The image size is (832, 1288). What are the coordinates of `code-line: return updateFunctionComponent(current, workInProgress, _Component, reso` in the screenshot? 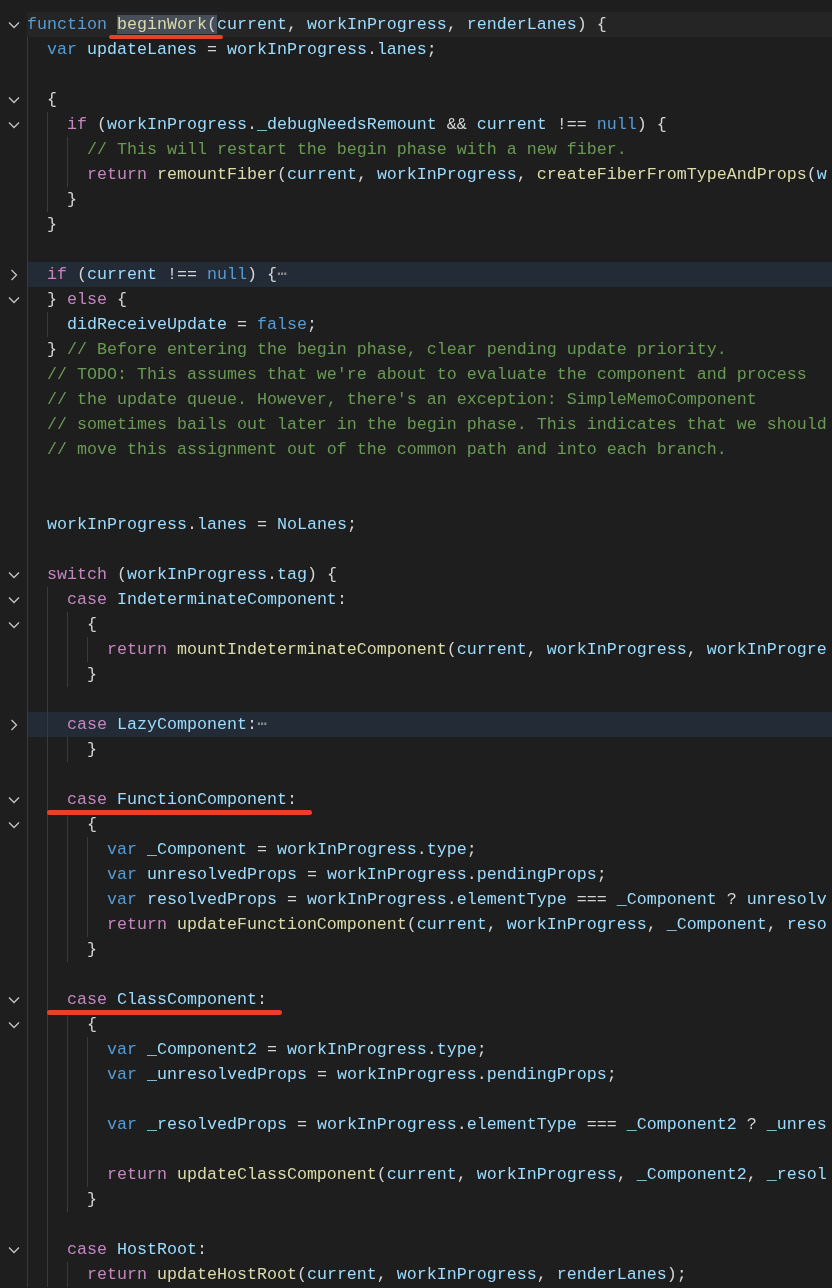 It's located at (466, 925).